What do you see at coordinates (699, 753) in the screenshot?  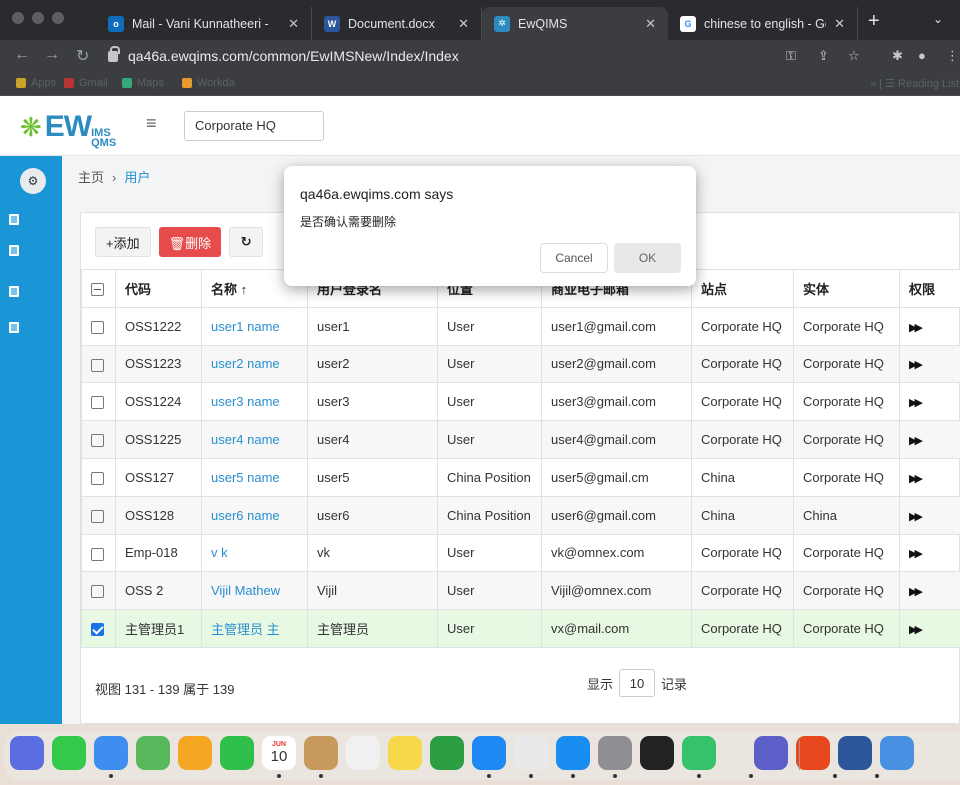 I see `find-my-icon` at bounding box center [699, 753].